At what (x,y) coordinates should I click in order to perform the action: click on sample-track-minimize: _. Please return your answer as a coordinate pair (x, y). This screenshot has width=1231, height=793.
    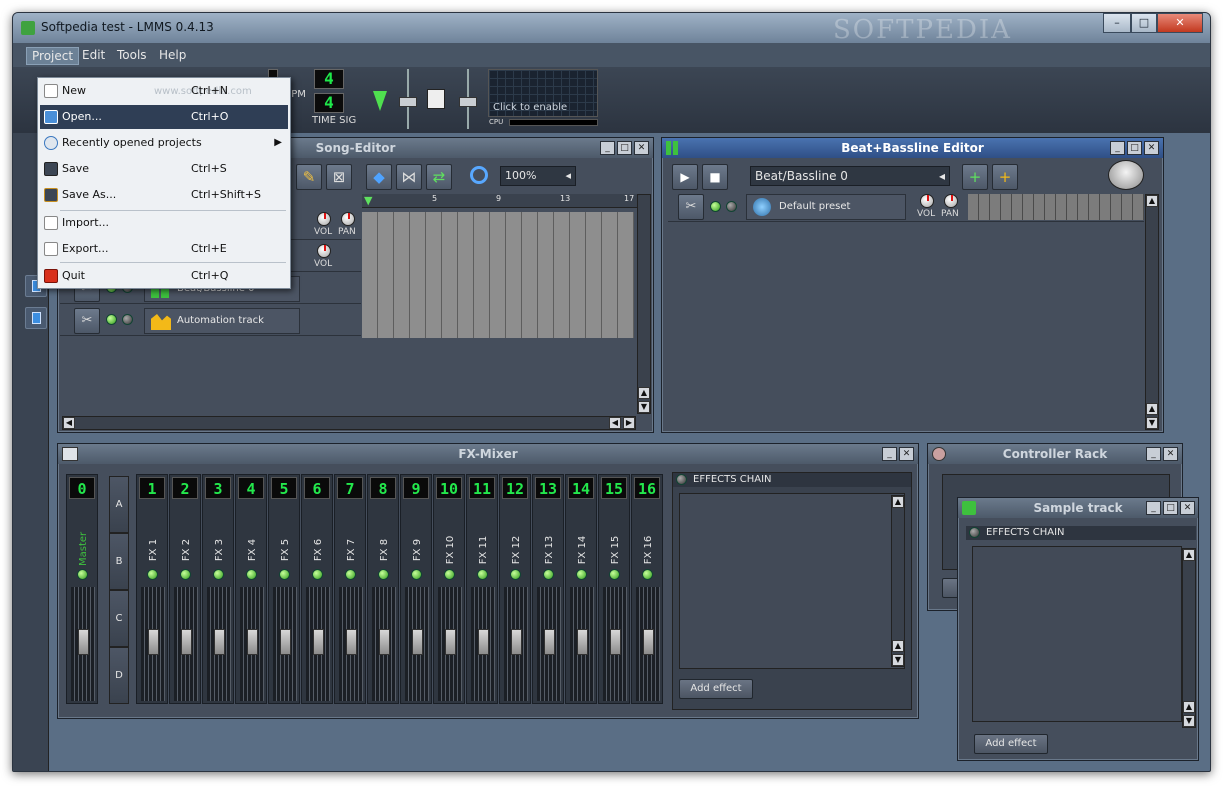
    Looking at the image, I should click on (1153, 508).